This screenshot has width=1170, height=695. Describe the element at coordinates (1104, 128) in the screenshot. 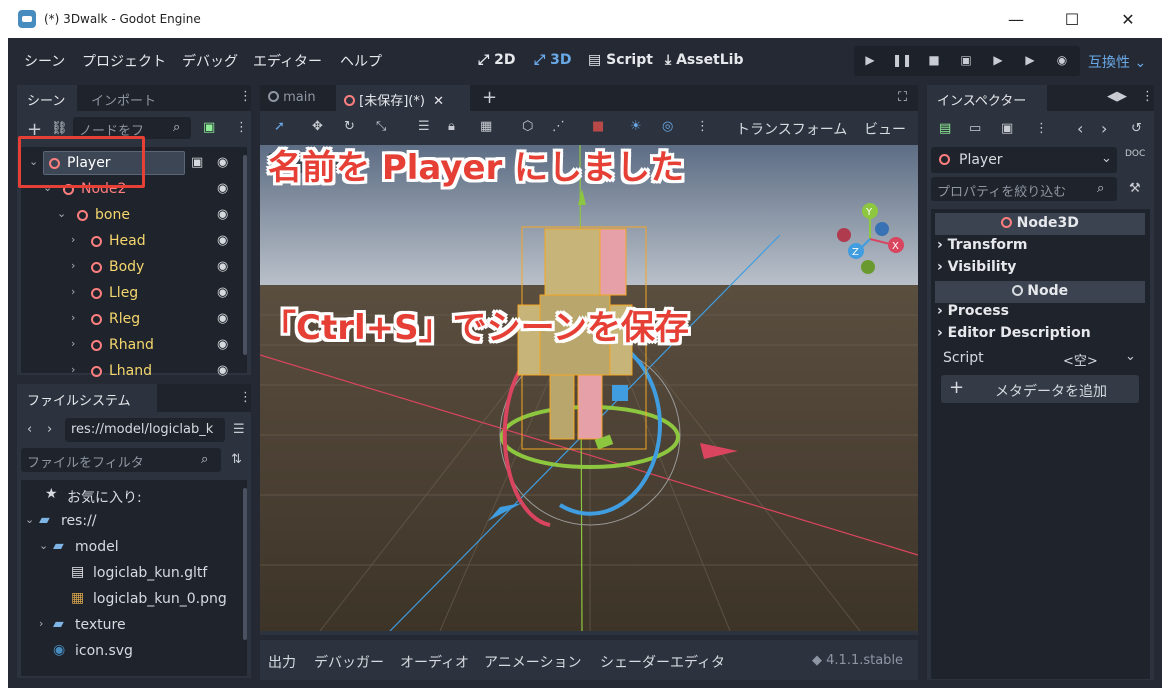

I see `history-forward-icon: ›` at that location.